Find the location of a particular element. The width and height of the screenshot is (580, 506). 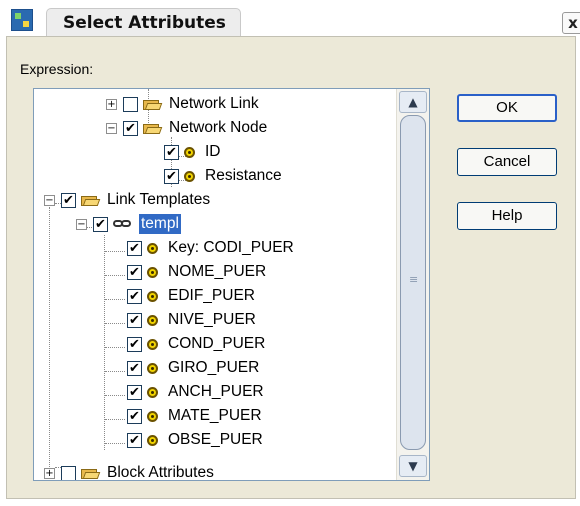

link-icon is located at coordinates (124, 224).